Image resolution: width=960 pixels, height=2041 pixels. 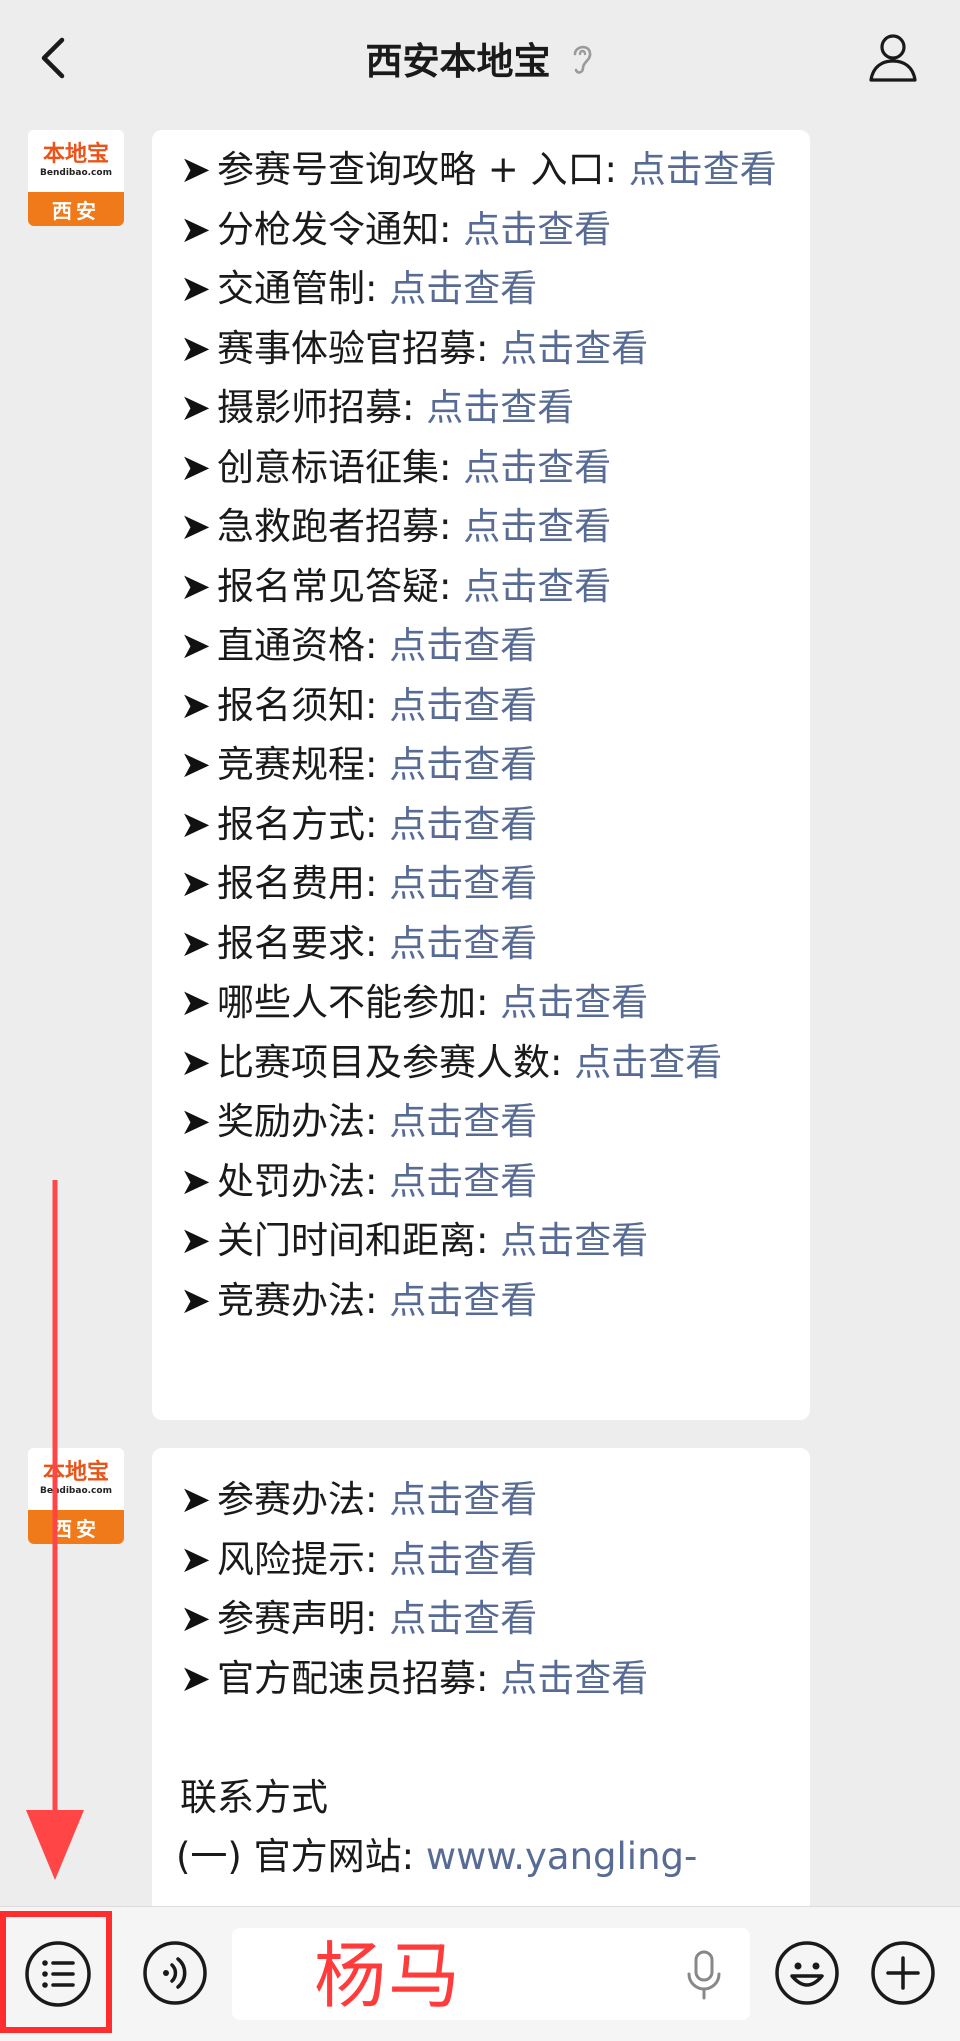 I want to click on top-bar: 西安本地宝, so click(x=480, y=59).